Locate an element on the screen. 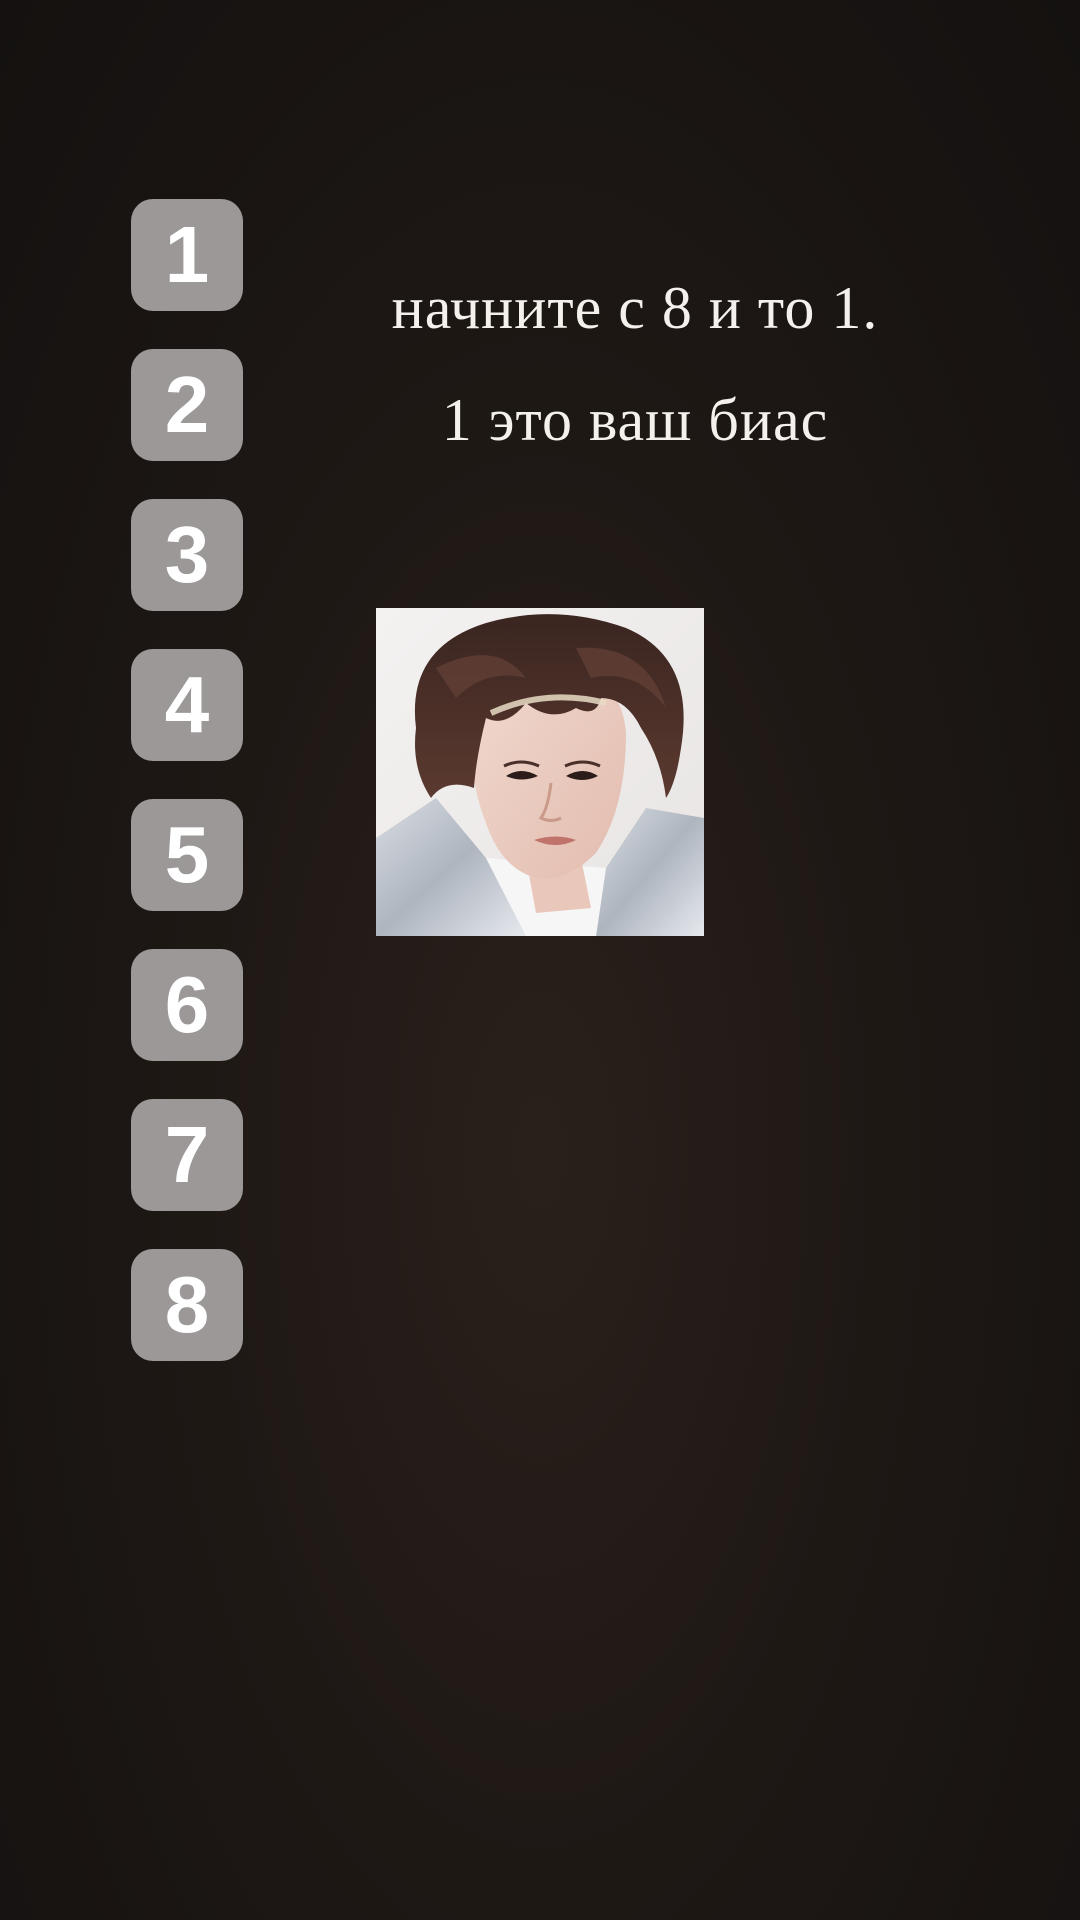 This screenshot has width=1080, height=1920. rank-number: 4 is located at coordinates (187, 704).